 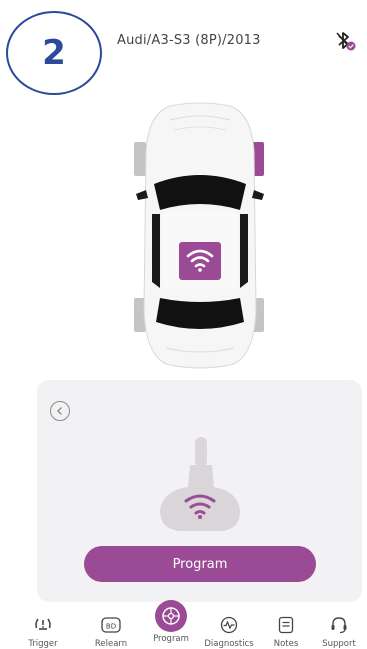 What do you see at coordinates (200, 484) in the screenshot?
I see `tpms-sensor-icon` at bounding box center [200, 484].